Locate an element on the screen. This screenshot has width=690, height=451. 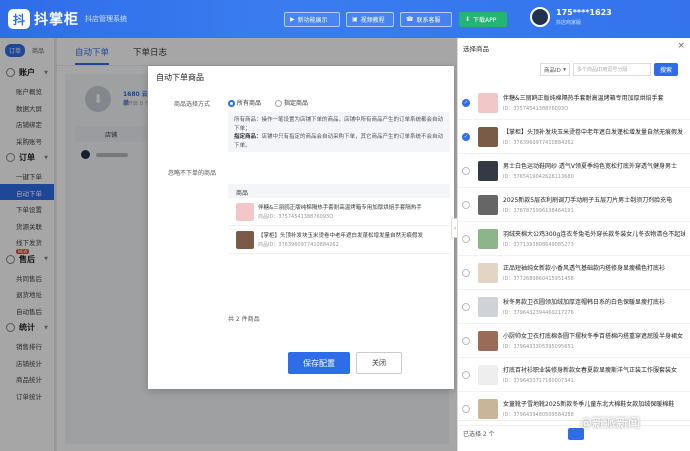
download-app-label: 下载APP is located at coordinates (485, 20).